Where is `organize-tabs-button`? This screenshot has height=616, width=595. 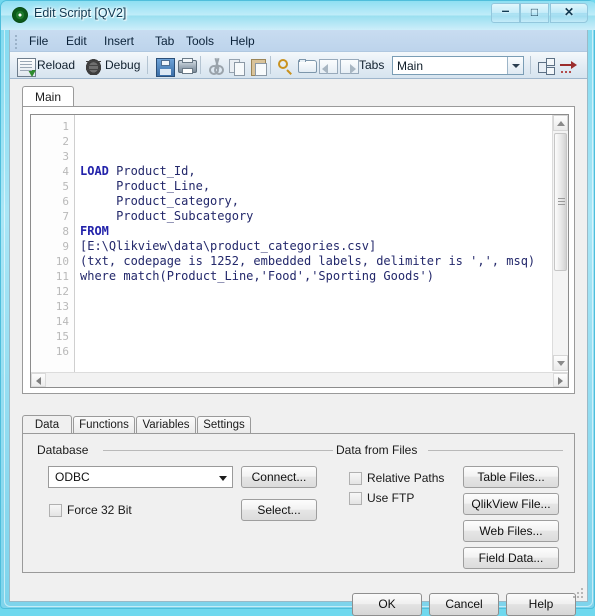
organize-tabs-button is located at coordinates (546, 65).